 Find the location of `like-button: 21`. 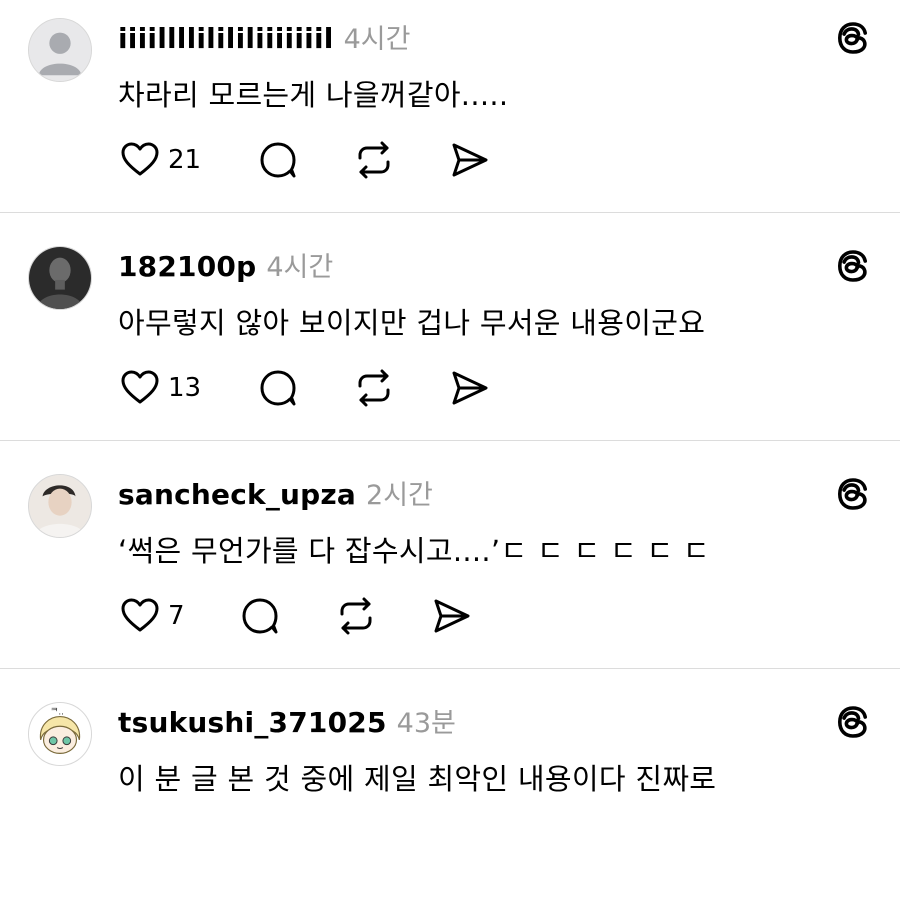

like-button: 21 is located at coordinates (160, 160).